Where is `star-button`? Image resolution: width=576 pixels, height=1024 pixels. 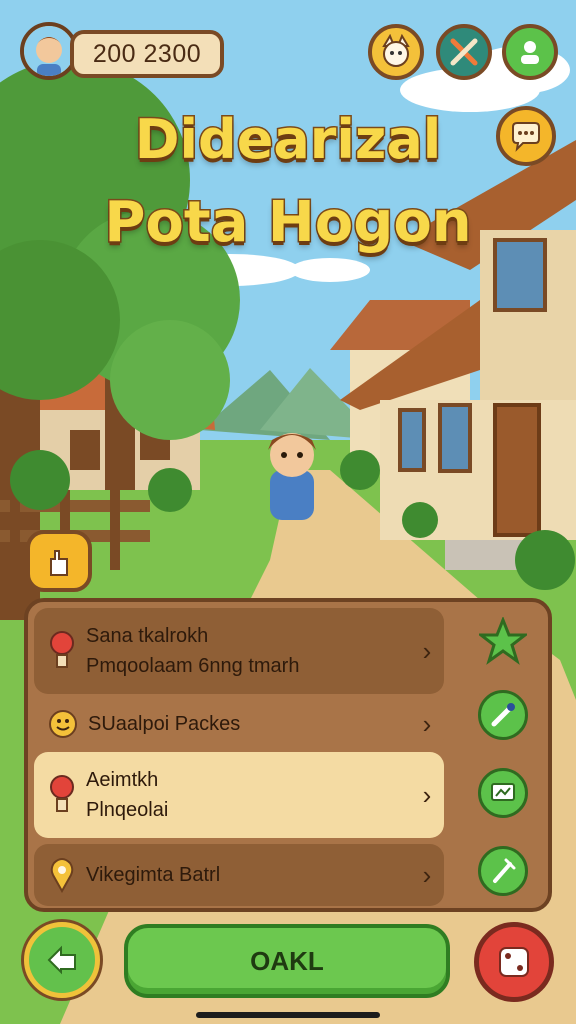 star-button is located at coordinates (503, 641).